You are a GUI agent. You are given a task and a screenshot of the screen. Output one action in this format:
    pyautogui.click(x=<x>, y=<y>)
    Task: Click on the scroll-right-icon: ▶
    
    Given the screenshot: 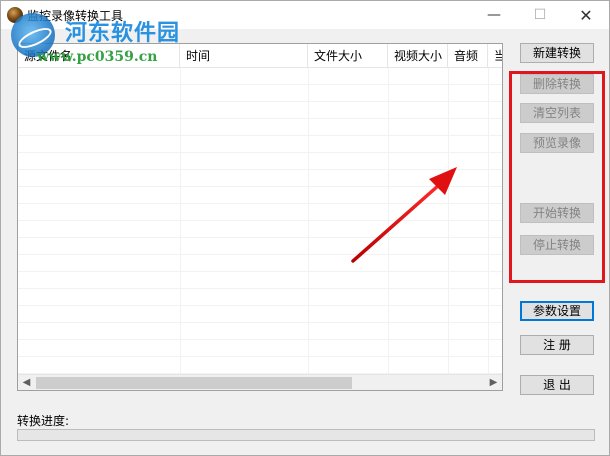 What is the action you would take?
    pyautogui.click(x=493, y=383)
    